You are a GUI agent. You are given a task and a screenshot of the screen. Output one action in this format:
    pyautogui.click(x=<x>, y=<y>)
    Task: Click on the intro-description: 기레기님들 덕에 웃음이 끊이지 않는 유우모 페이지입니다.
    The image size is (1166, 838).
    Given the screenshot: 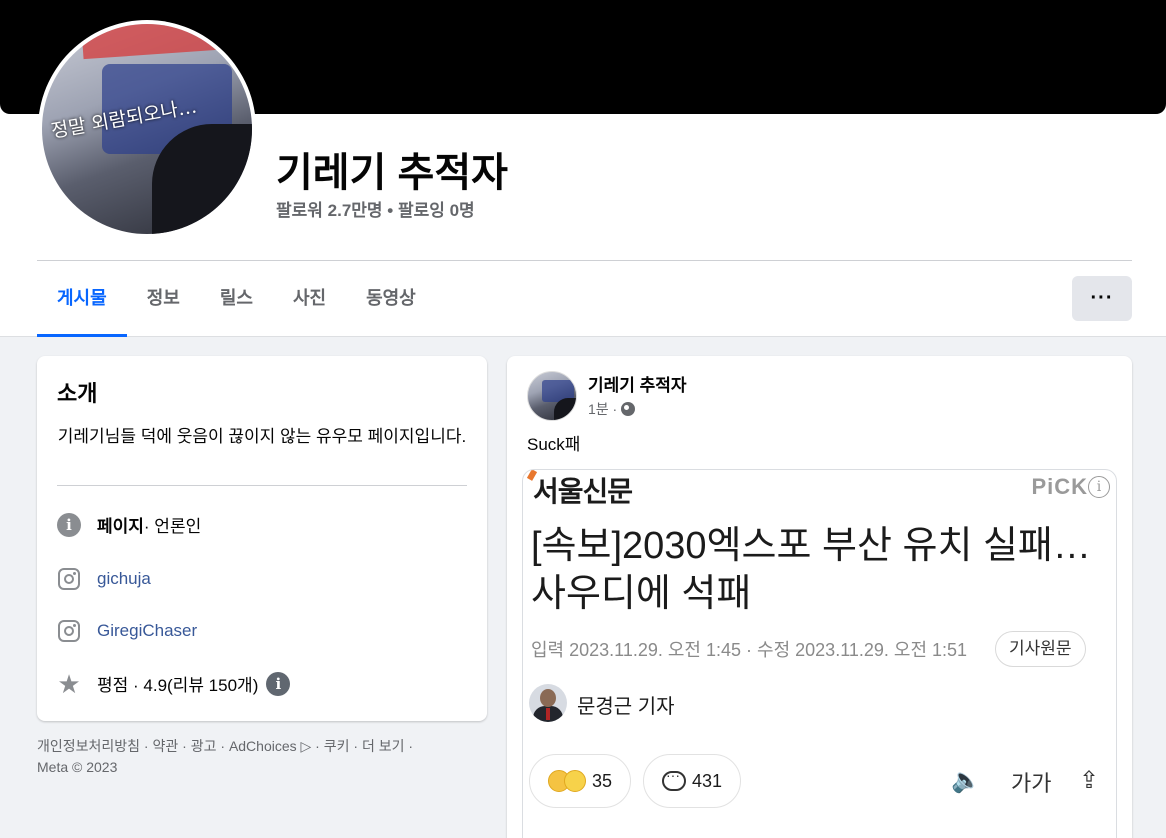 What is the action you would take?
    pyautogui.click(x=262, y=436)
    